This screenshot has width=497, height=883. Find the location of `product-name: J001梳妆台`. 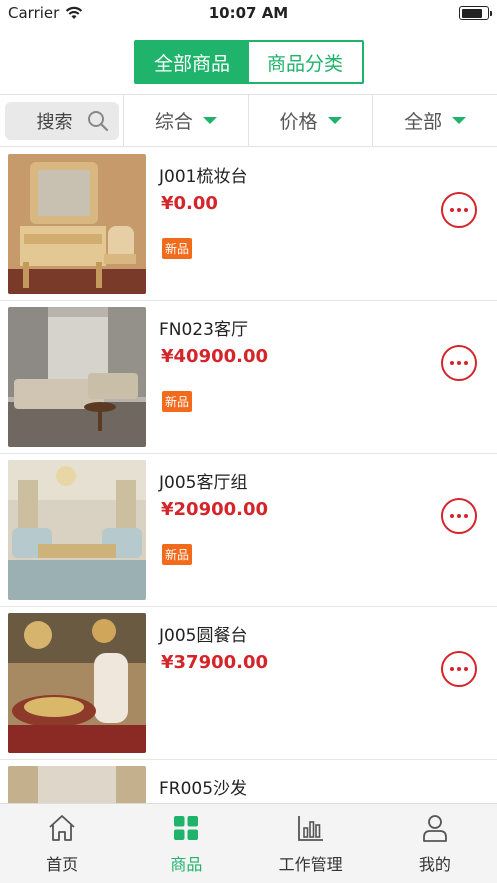

product-name: J001梳妆台 is located at coordinates (203, 177).